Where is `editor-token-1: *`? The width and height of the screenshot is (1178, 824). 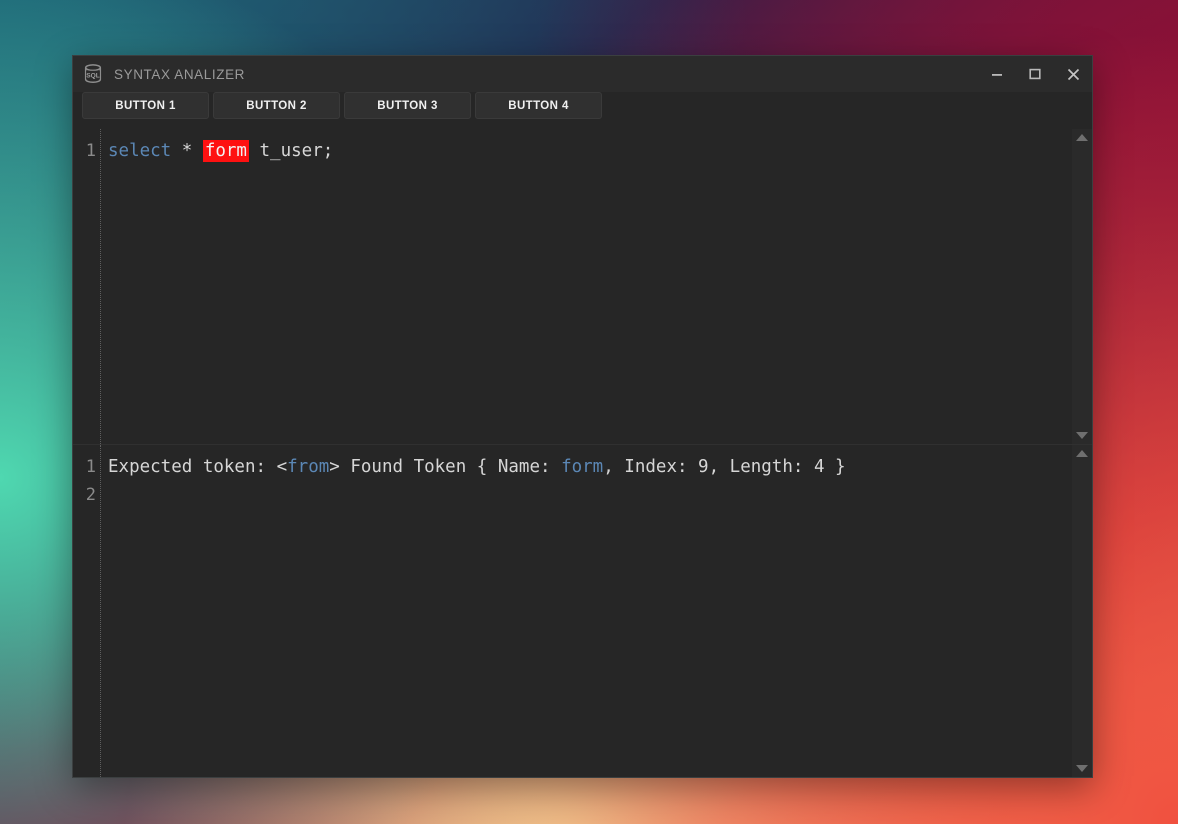 editor-token-1: * is located at coordinates (187, 151).